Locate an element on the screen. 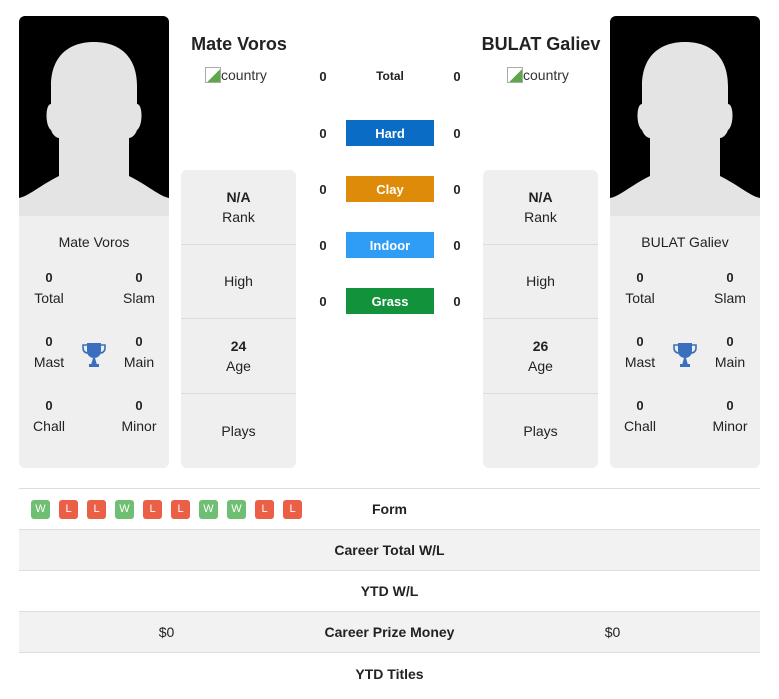 The image size is (779, 699). surface-grass-badge: Grass is located at coordinates (390, 301).